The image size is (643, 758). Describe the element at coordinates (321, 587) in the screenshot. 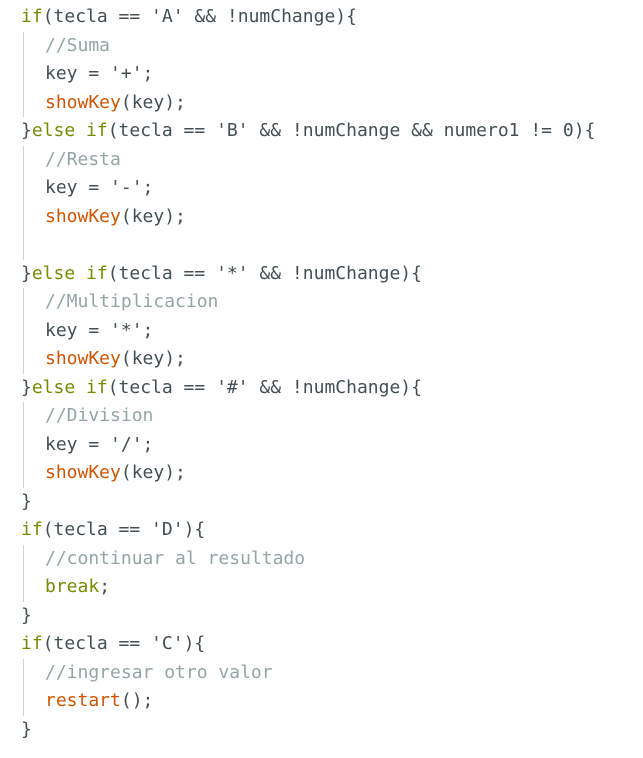

I see `code-line: break;` at that location.